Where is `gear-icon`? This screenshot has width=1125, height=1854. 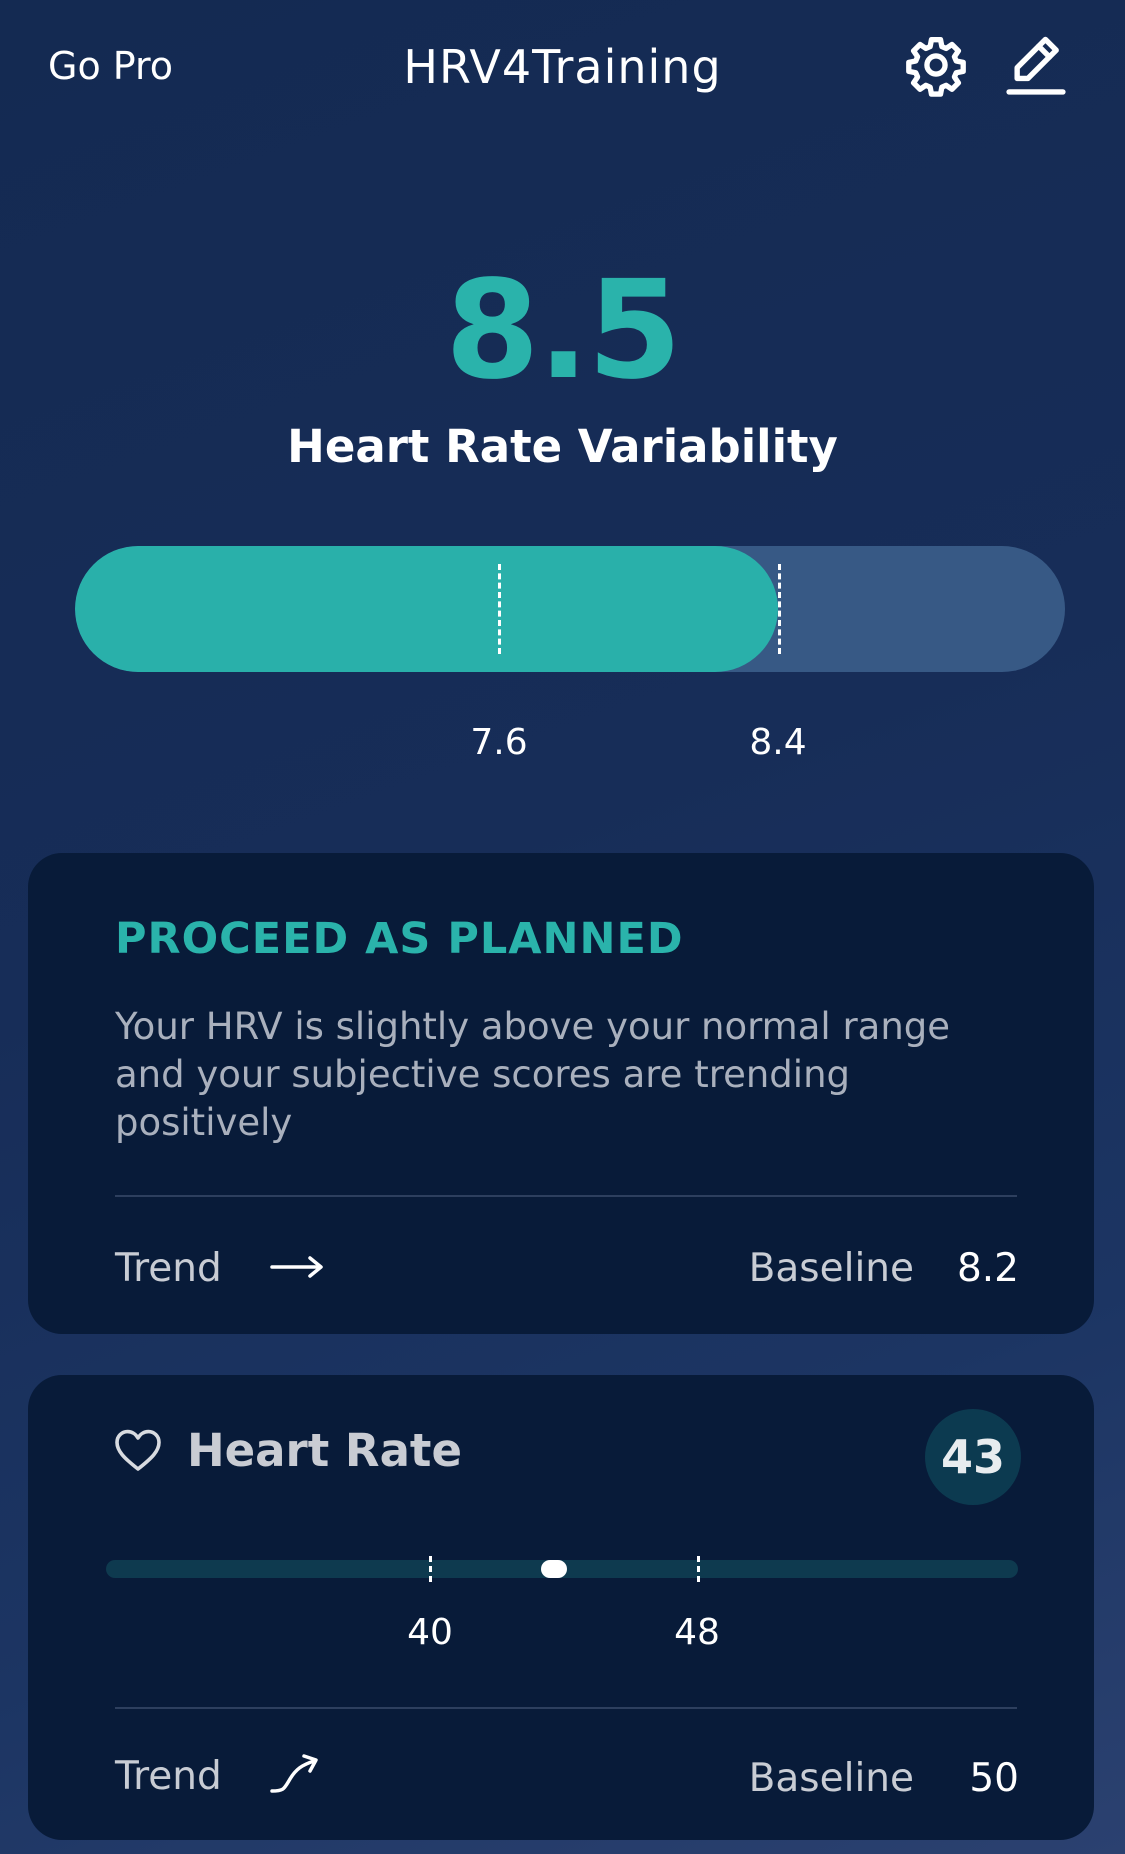 gear-icon is located at coordinates (936, 67).